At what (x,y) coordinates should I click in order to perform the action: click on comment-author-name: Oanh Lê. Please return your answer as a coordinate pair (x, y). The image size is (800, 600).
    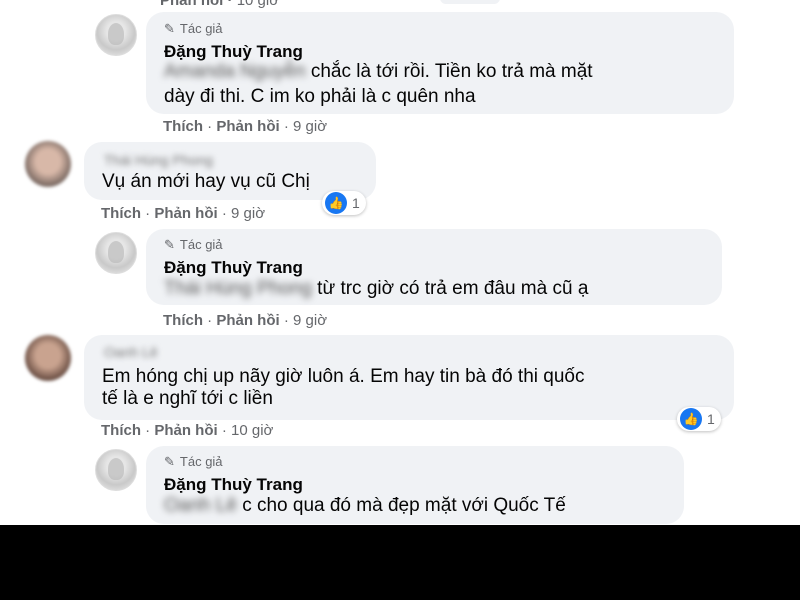
    Looking at the image, I should click on (131, 352).